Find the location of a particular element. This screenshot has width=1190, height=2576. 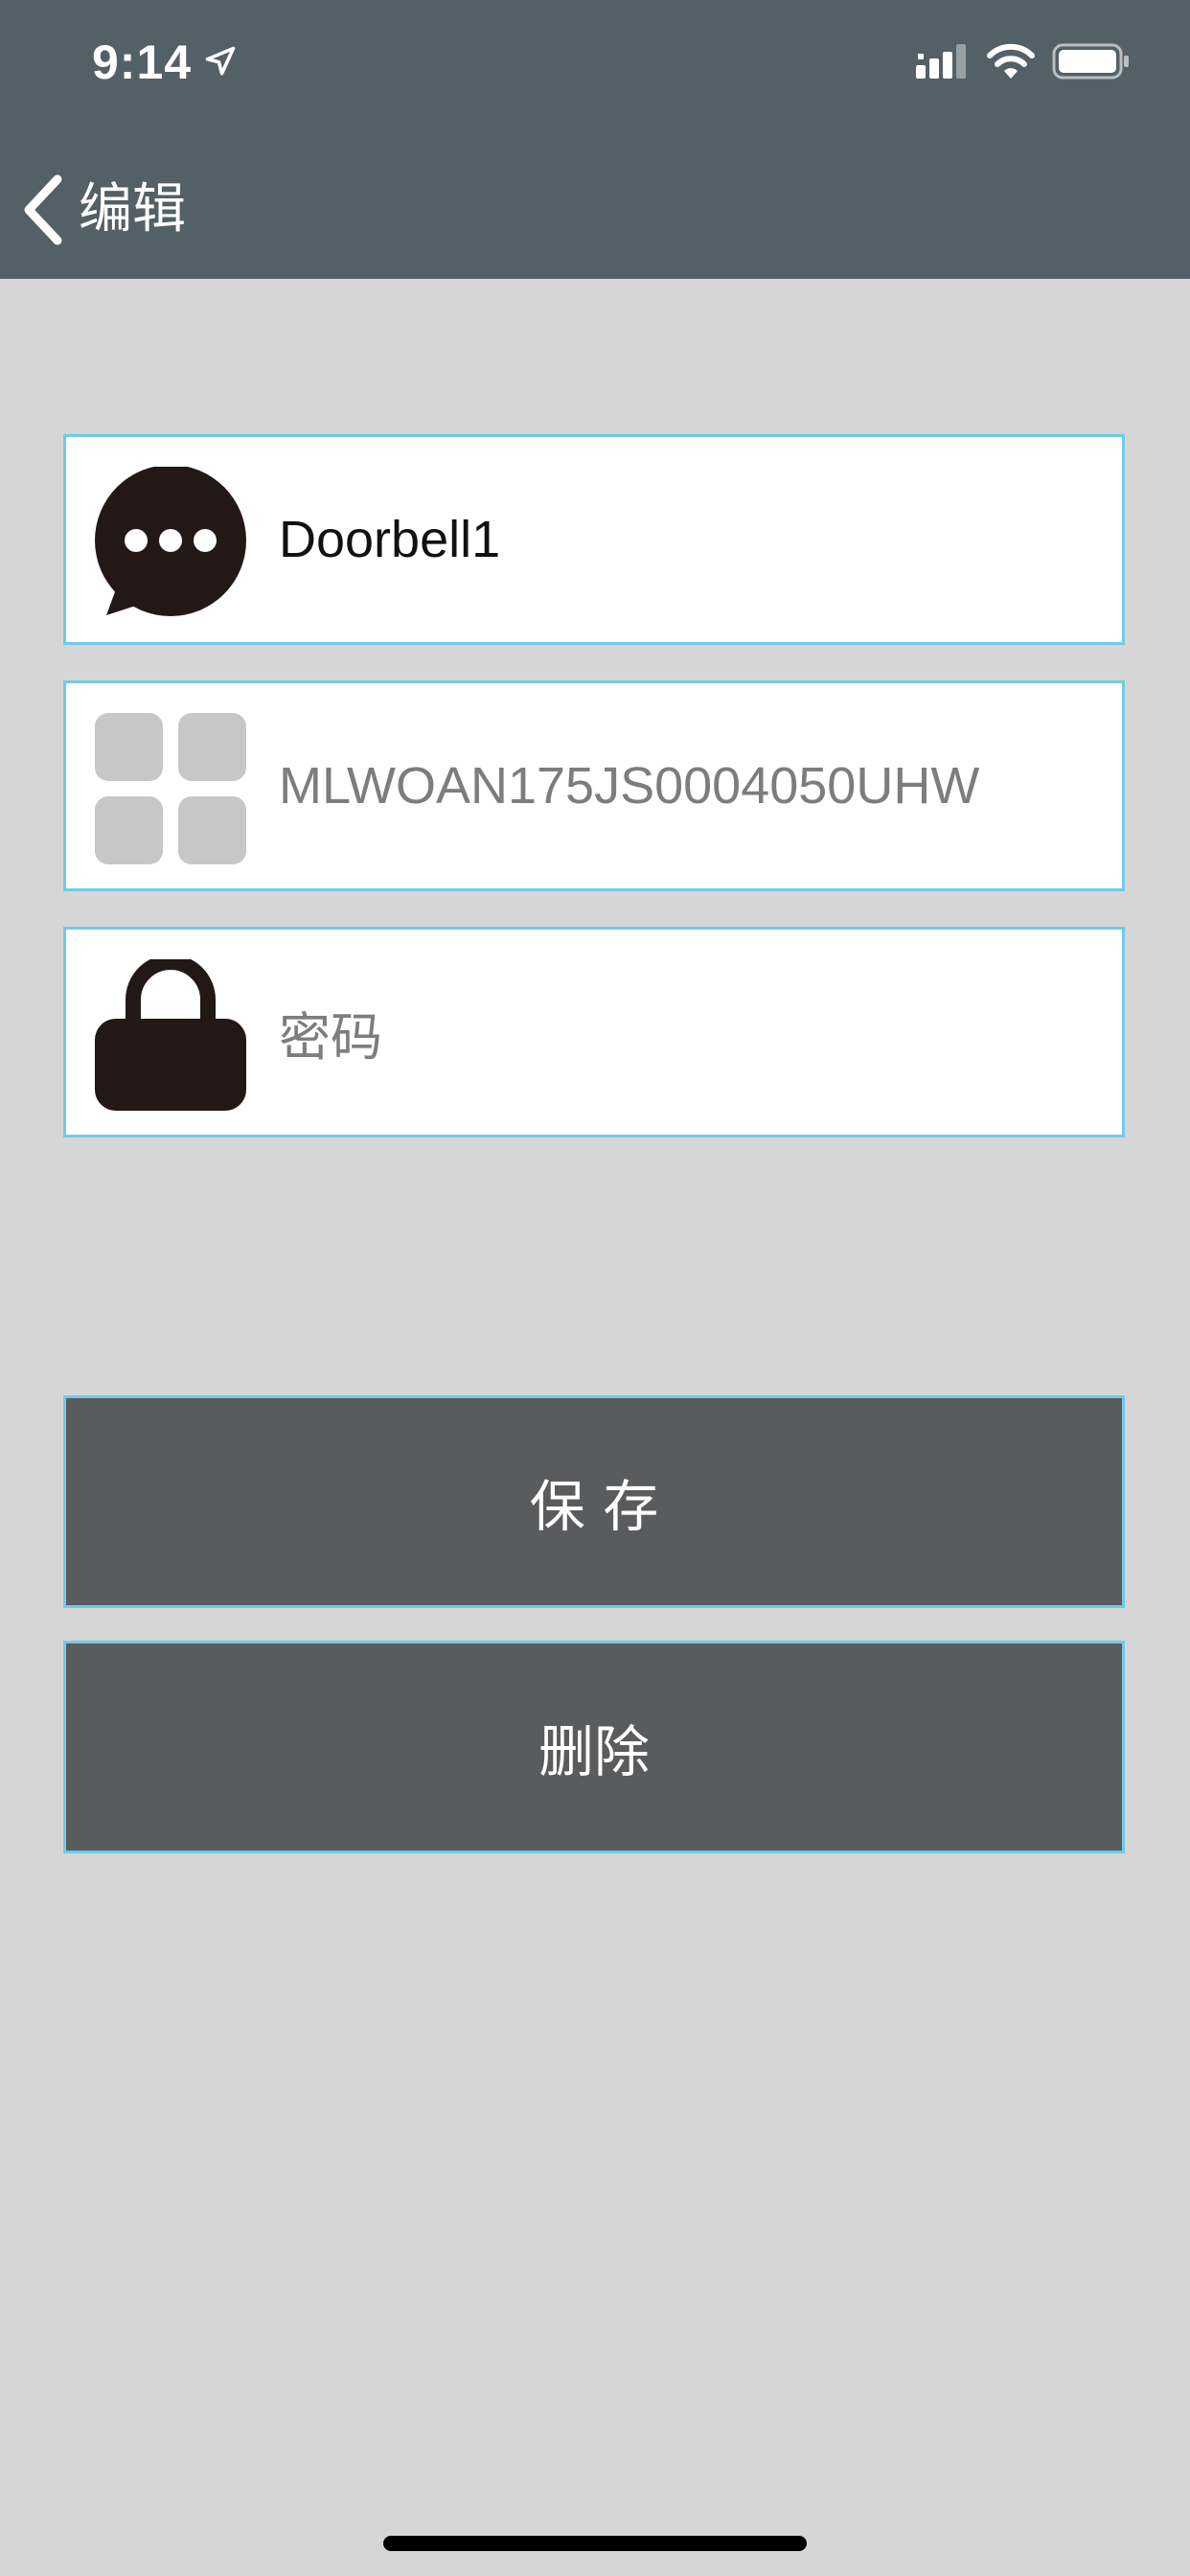

chevron-left-icon is located at coordinates (43, 209).